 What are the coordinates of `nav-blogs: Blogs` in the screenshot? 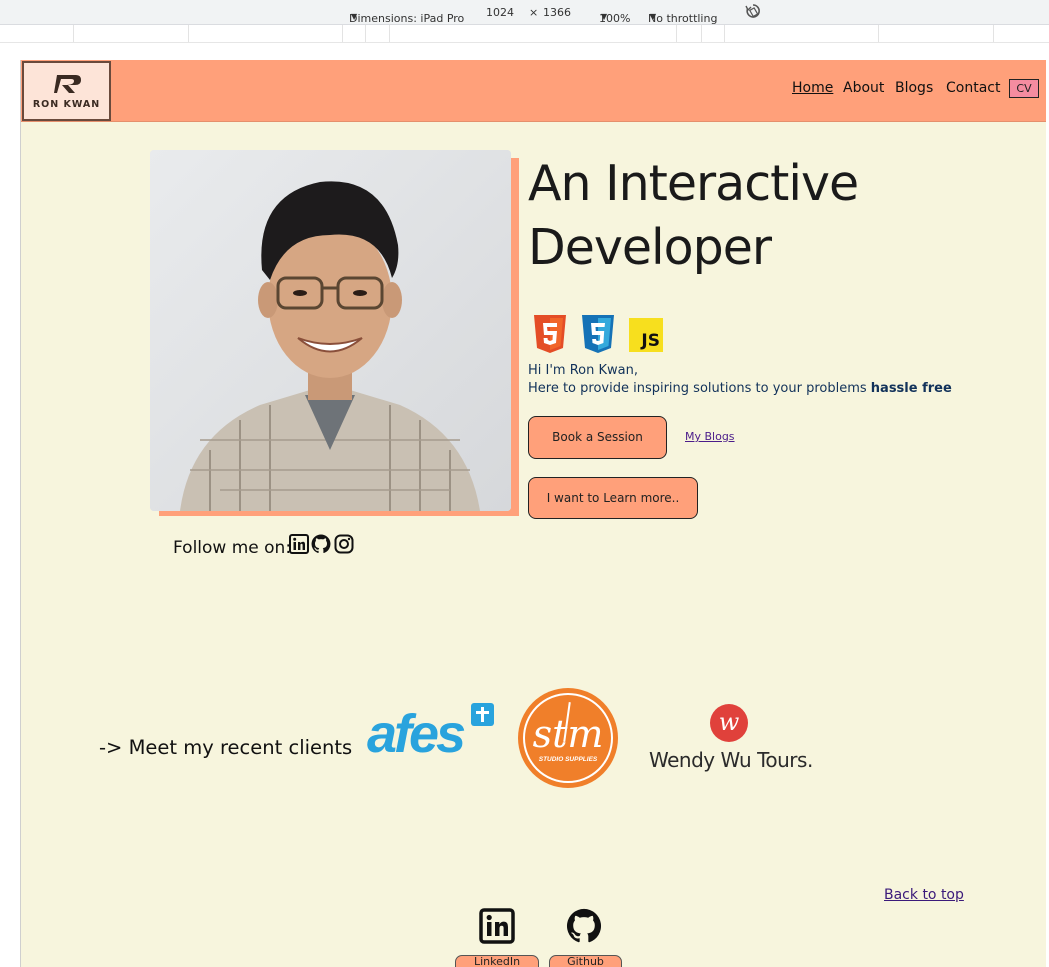 It's located at (914, 88).